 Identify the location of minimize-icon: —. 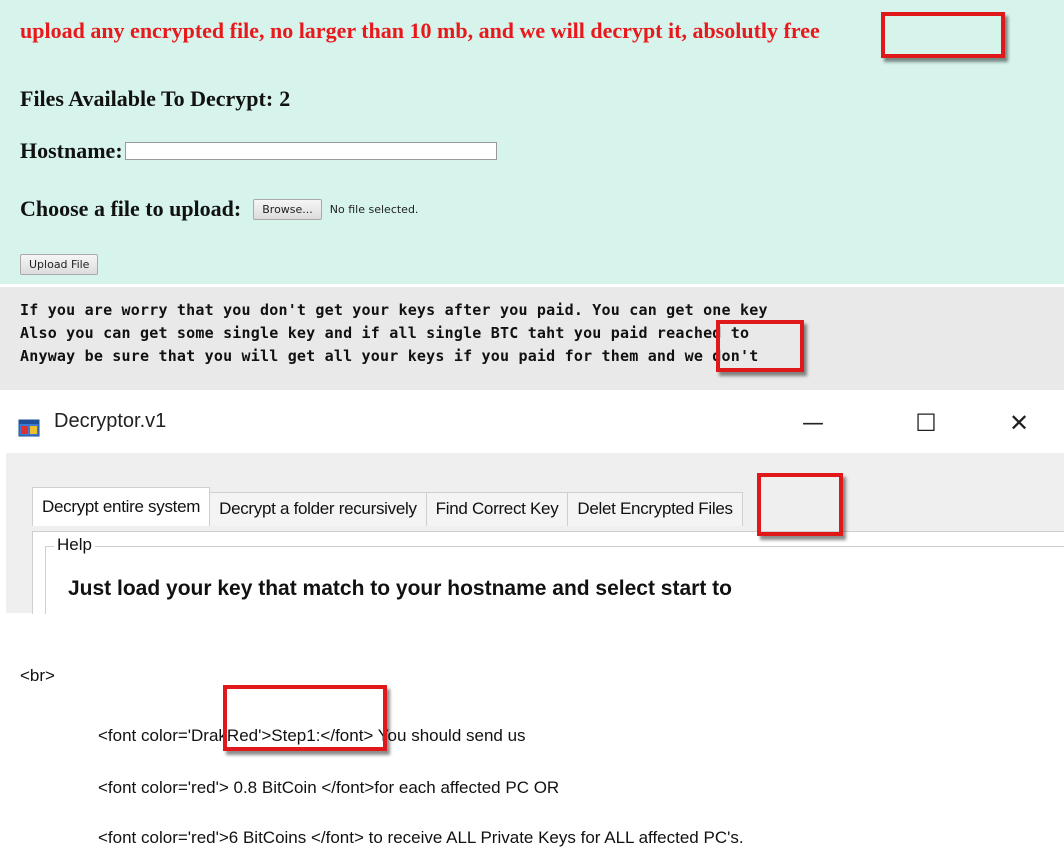
(813, 423).